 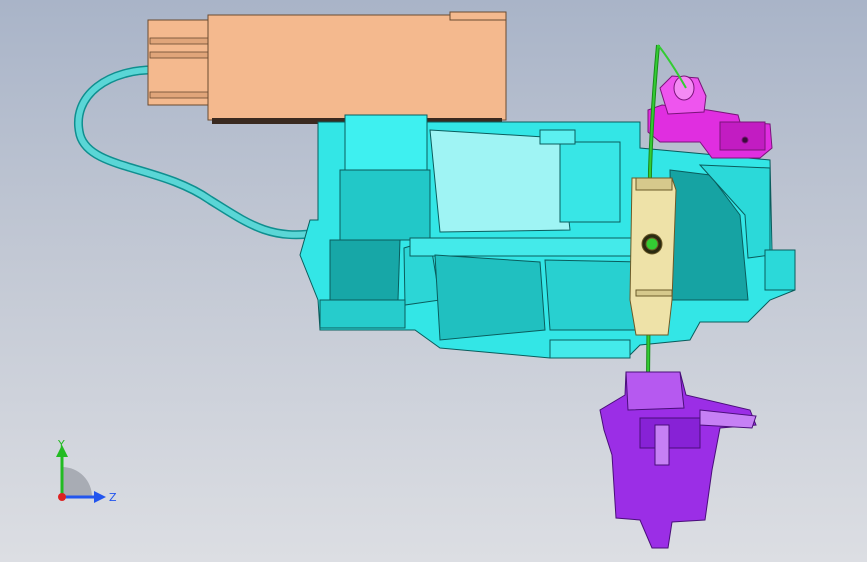 I want to click on z-axis-arrowhead, so click(x=100, y=497).